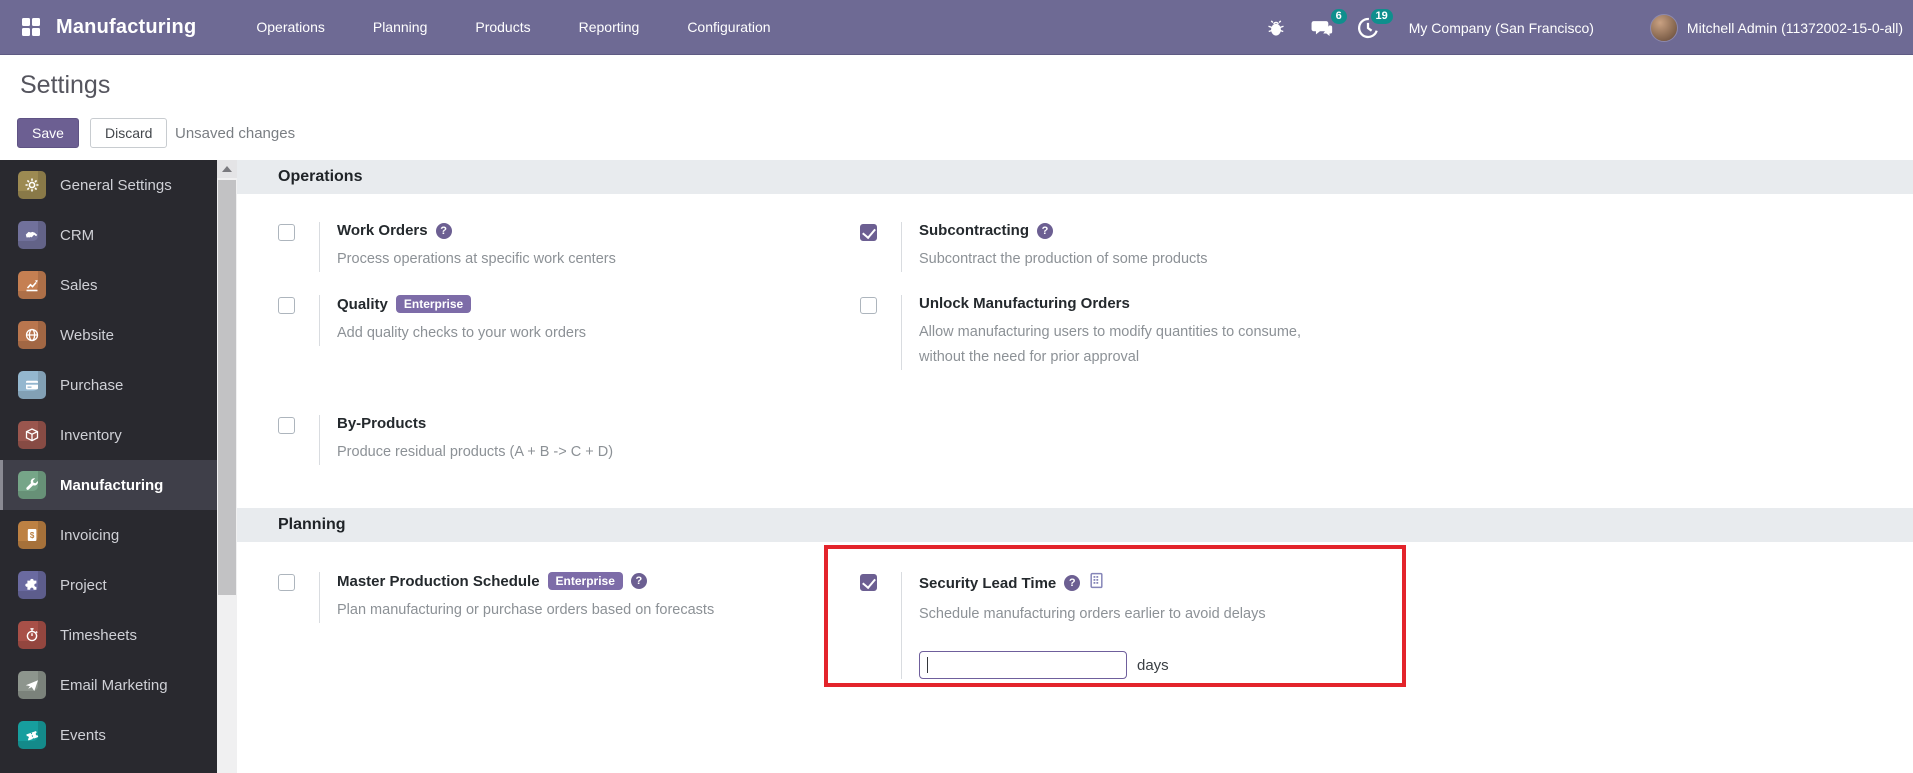 The height and width of the screenshot is (773, 1913). I want to click on sidebar-item-timesheets: Timesheets, so click(108, 635).